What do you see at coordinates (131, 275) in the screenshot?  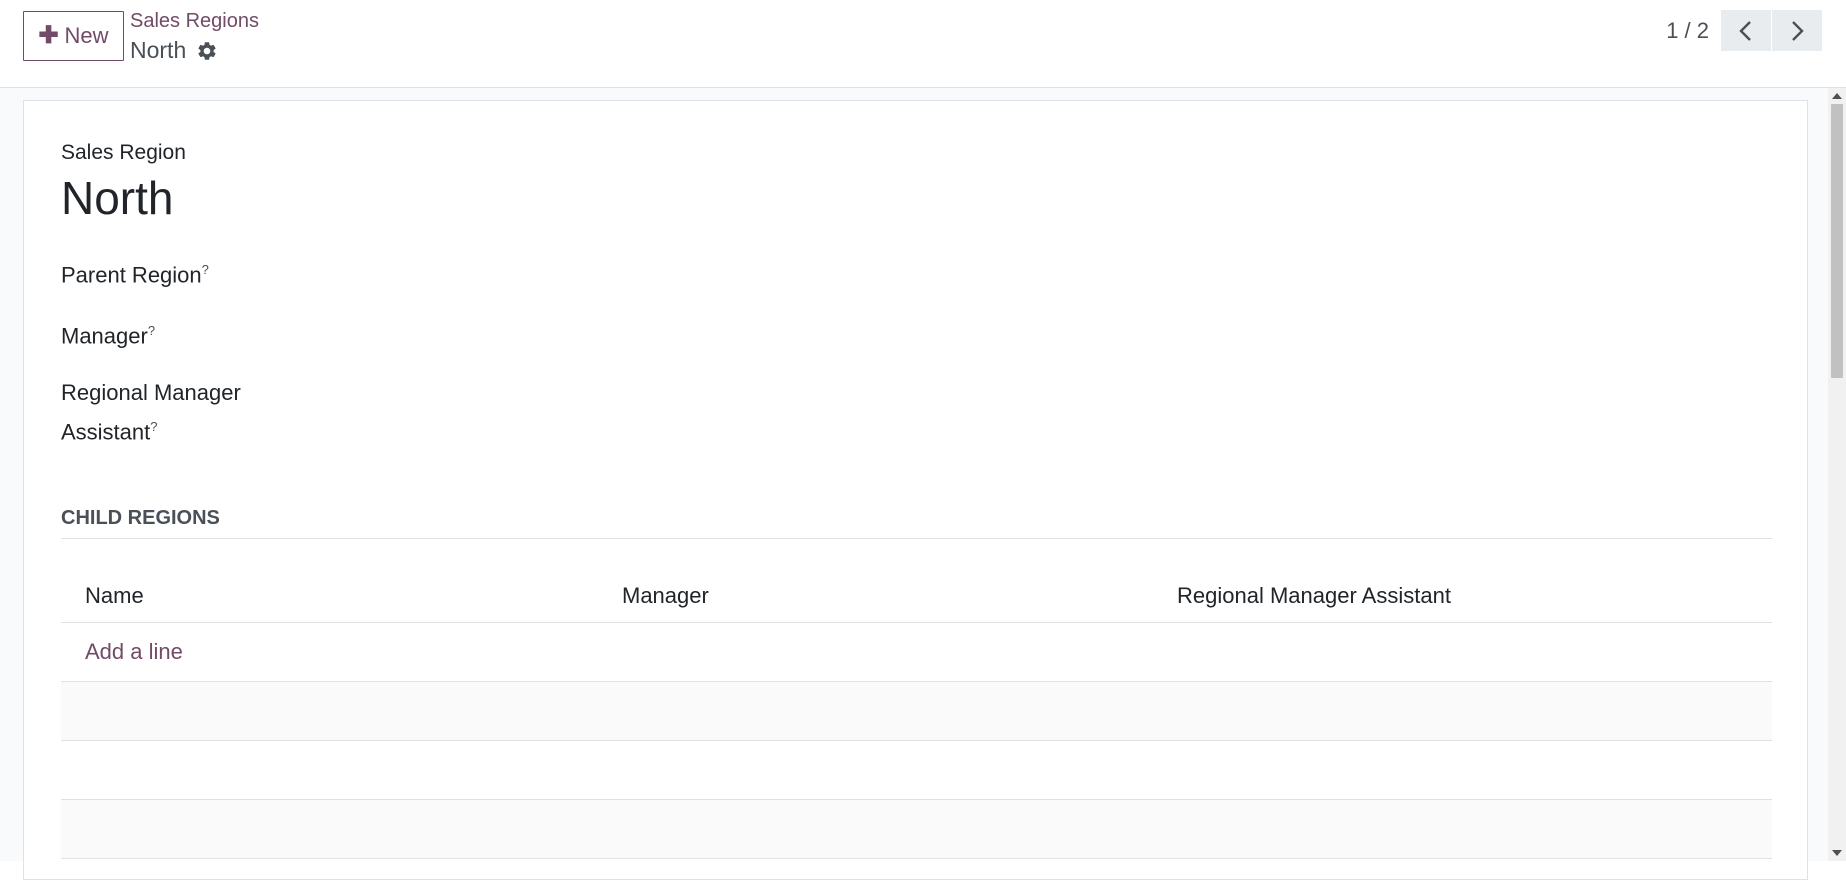 I see `parent-region-label-text: Parent Region` at bounding box center [131, 275].